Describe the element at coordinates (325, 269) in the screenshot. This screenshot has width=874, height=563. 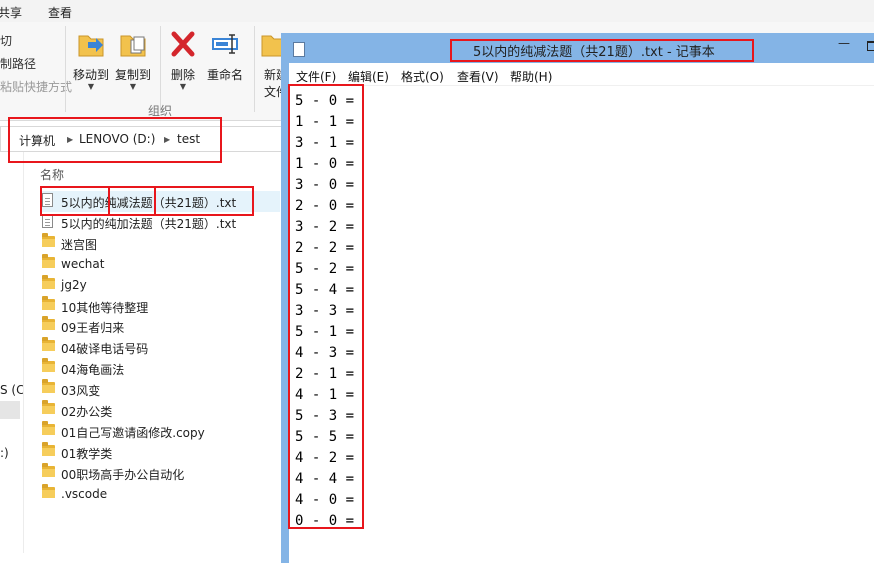
I see `text-line: 5 - 2 =` at that location.